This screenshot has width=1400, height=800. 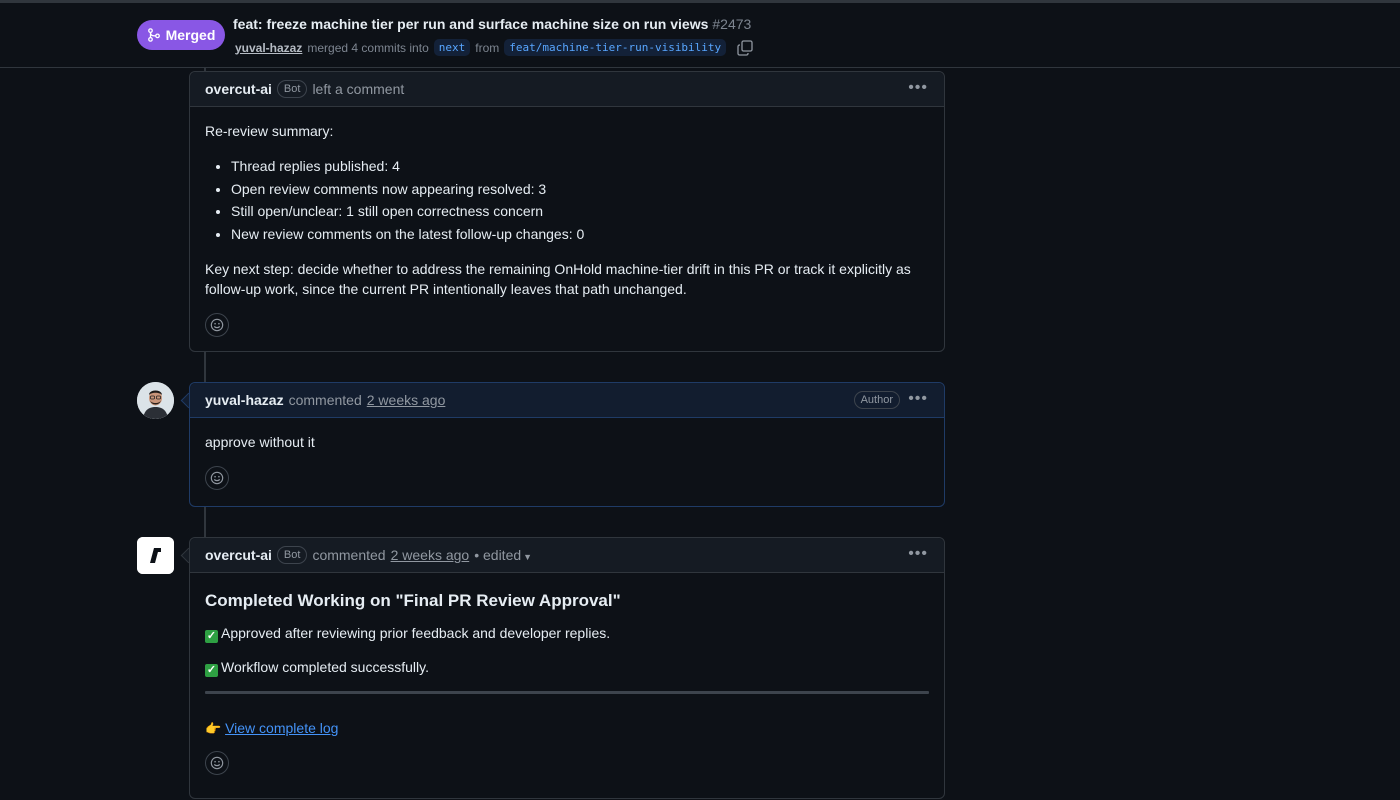 I want to click on merged-by-user-link: yuval-hazaz, so click(x=268, y=48).